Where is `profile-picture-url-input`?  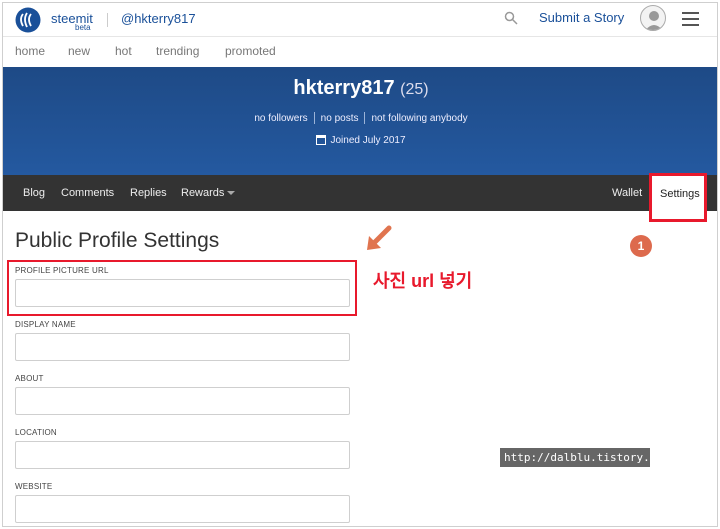 profile-picture-url-input is located at coordinates (182, 293).